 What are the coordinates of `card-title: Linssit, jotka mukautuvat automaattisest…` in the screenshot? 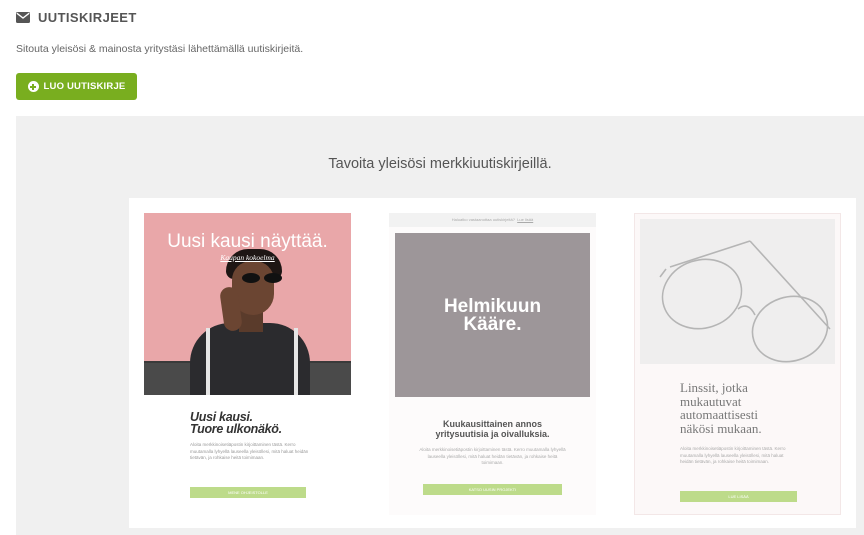 It's located at (721, 408).